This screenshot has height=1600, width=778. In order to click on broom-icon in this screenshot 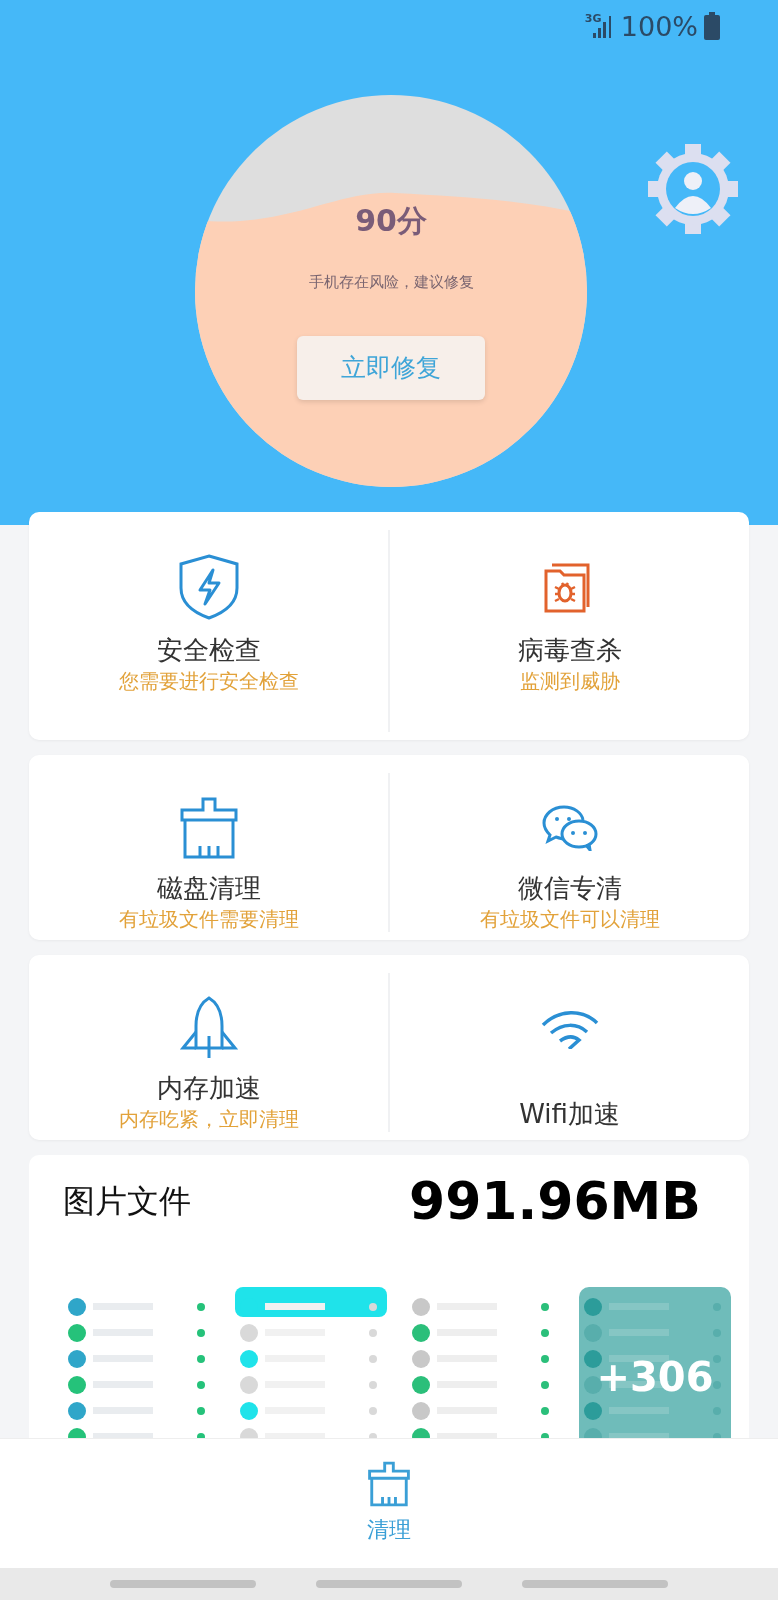, I will do `click(389, 1484)`.